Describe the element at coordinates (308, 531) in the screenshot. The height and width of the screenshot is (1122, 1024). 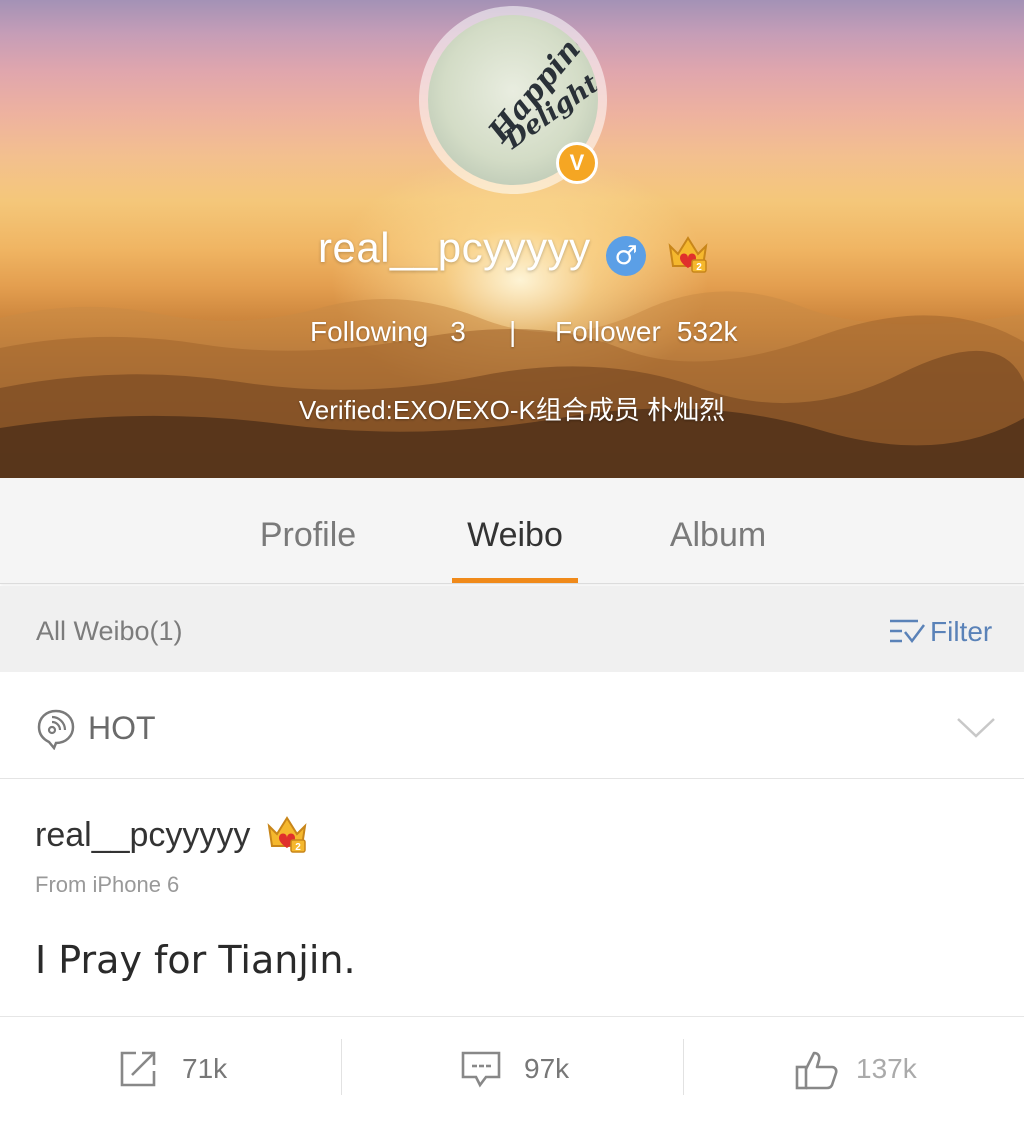
I see `tab-profile: Profile` at that location.